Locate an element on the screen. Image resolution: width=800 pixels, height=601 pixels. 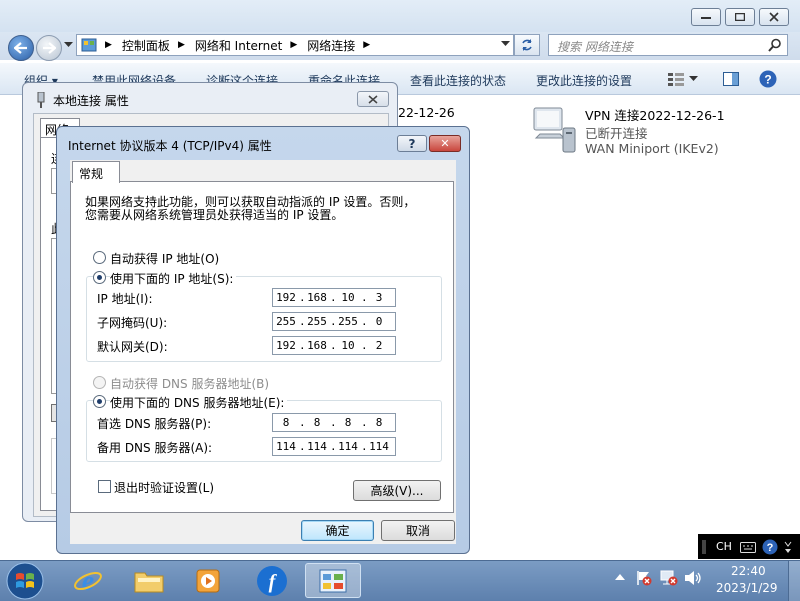
change-settings-command: 更改此连接的设置 is located at coordinates (584, 80).